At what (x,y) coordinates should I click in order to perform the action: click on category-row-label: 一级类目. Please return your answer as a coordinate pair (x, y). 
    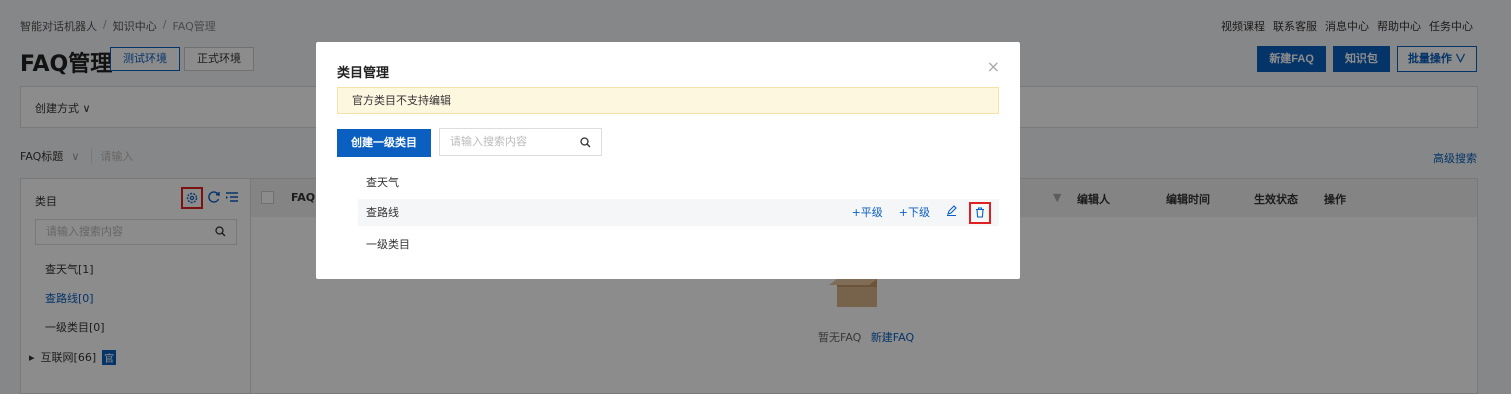
    Looking at the image, I should click on (388, 244).